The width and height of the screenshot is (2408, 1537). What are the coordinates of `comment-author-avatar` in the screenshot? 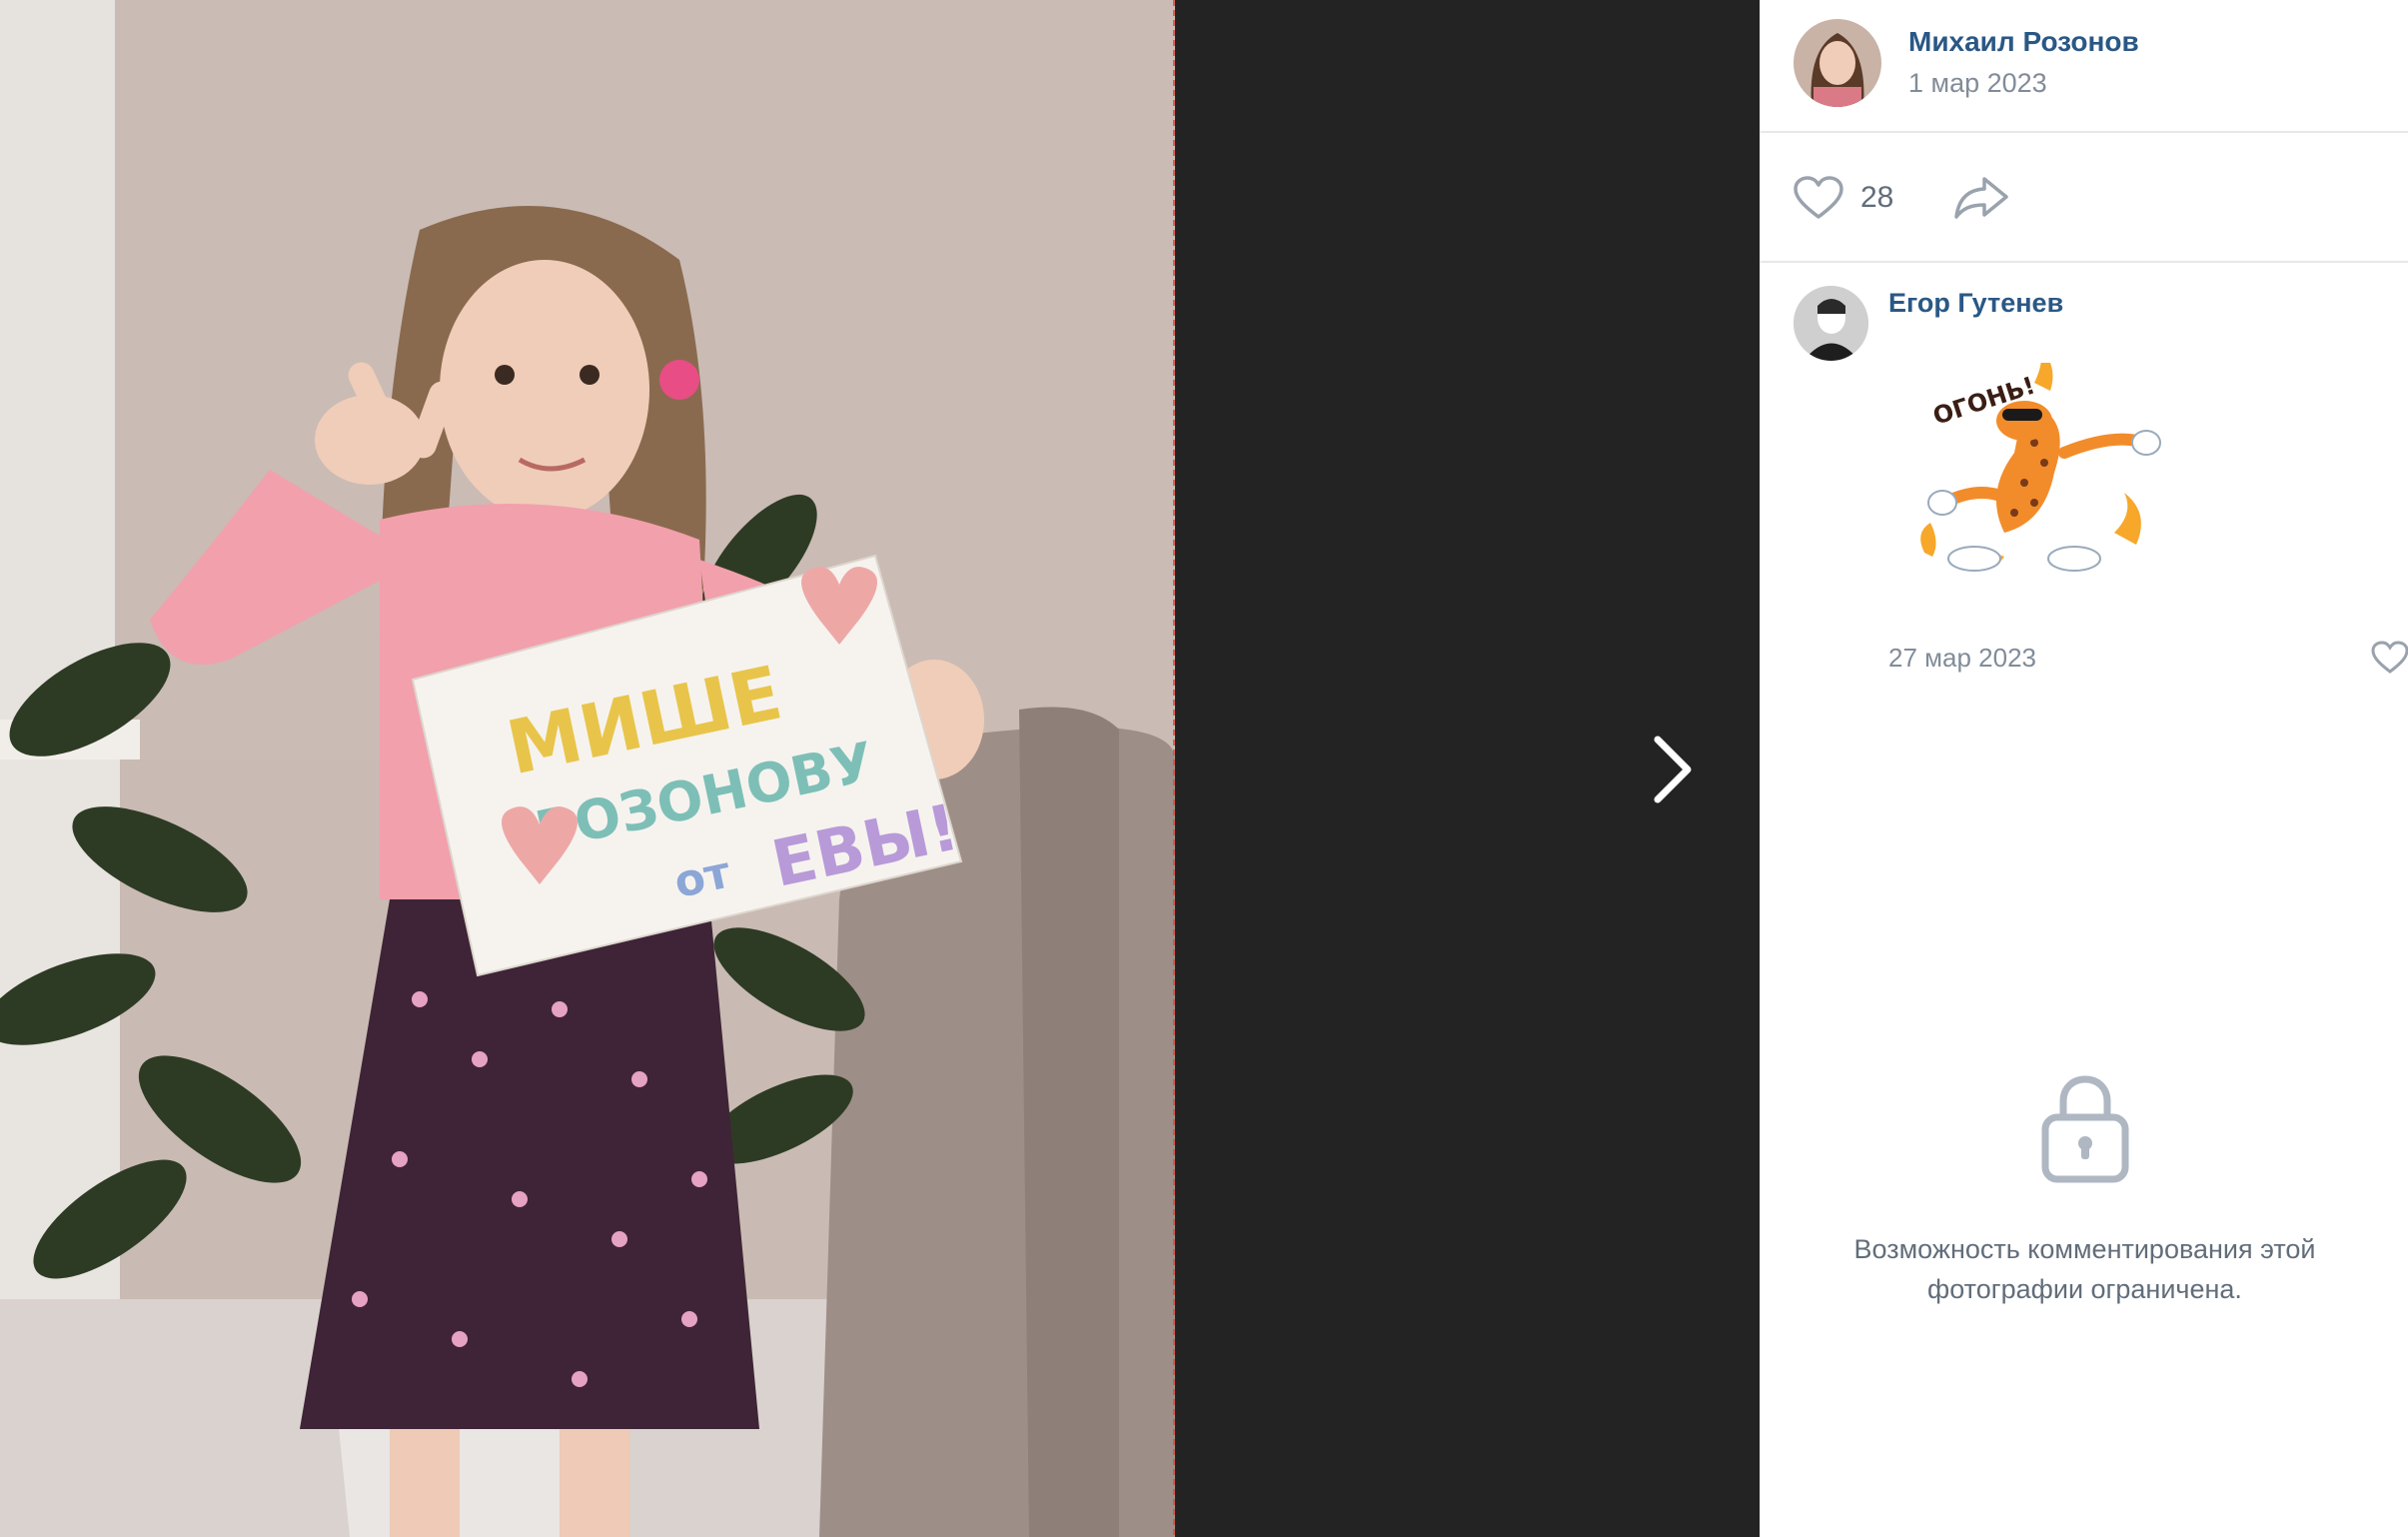 It's located at (1831, 323).